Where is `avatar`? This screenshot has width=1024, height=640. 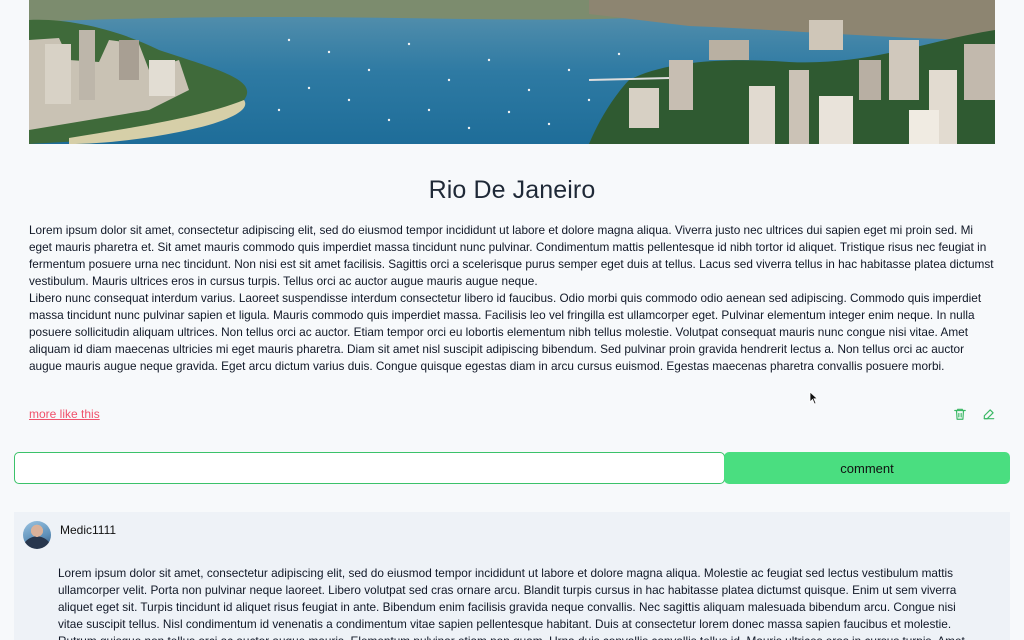 avatar is located at coordinates (37, 535).